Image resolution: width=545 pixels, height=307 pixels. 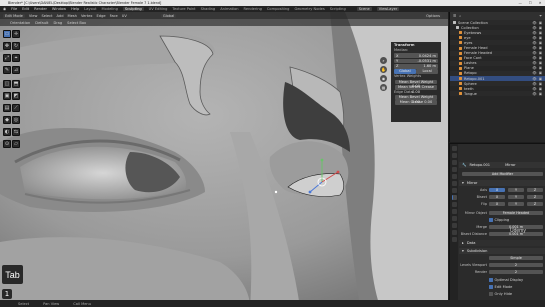 What do you see at coordinates (253, 9) in the screenshot?
I see `workspace-tab: Rendering` at bounding box center [253, 9].